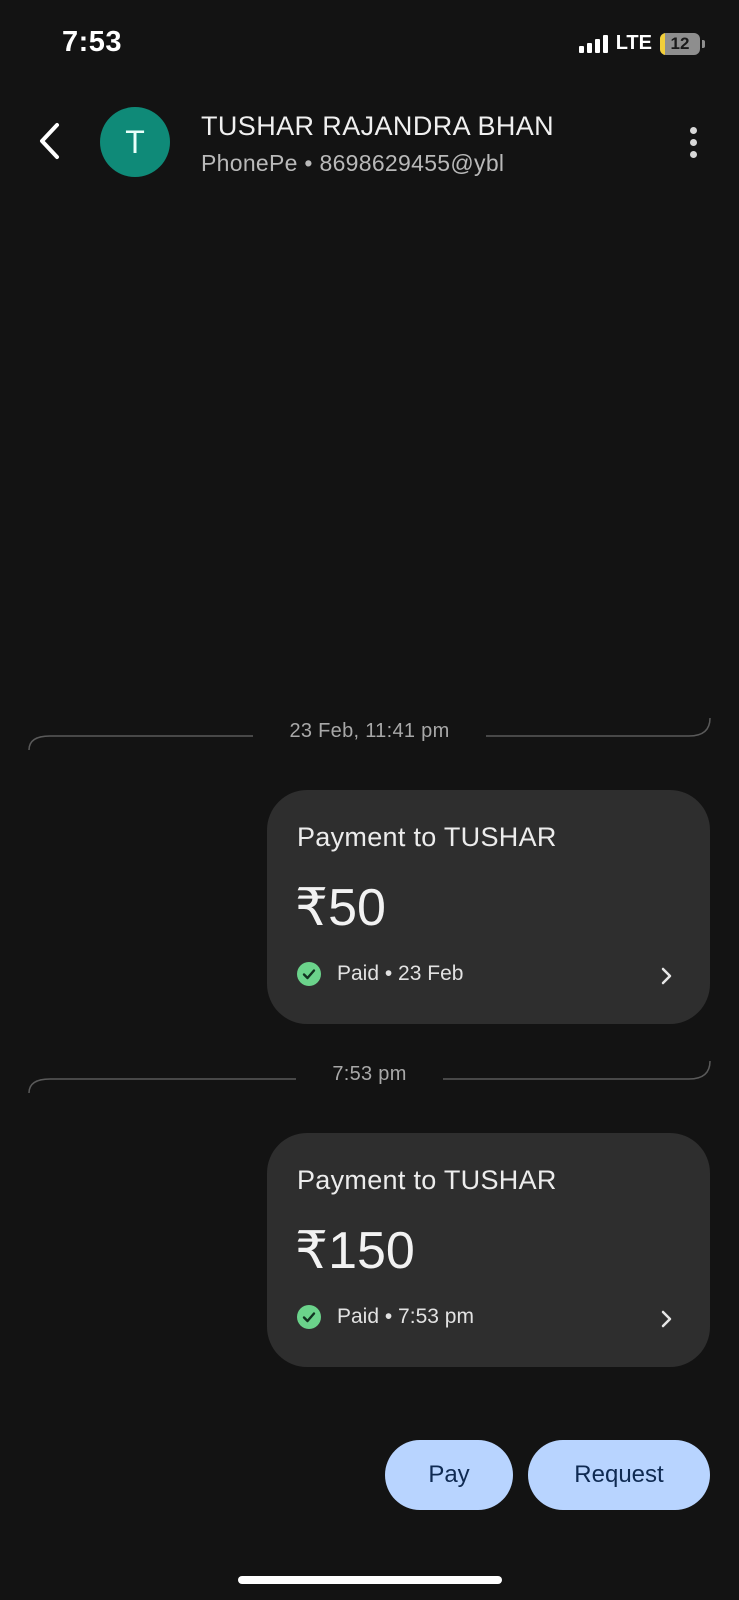 The height and width of the screenshot is (1600, 739). Describe the element at coordinates (92, 42) in the screenshot. I see `status-bar-time: 7:53` at that location.